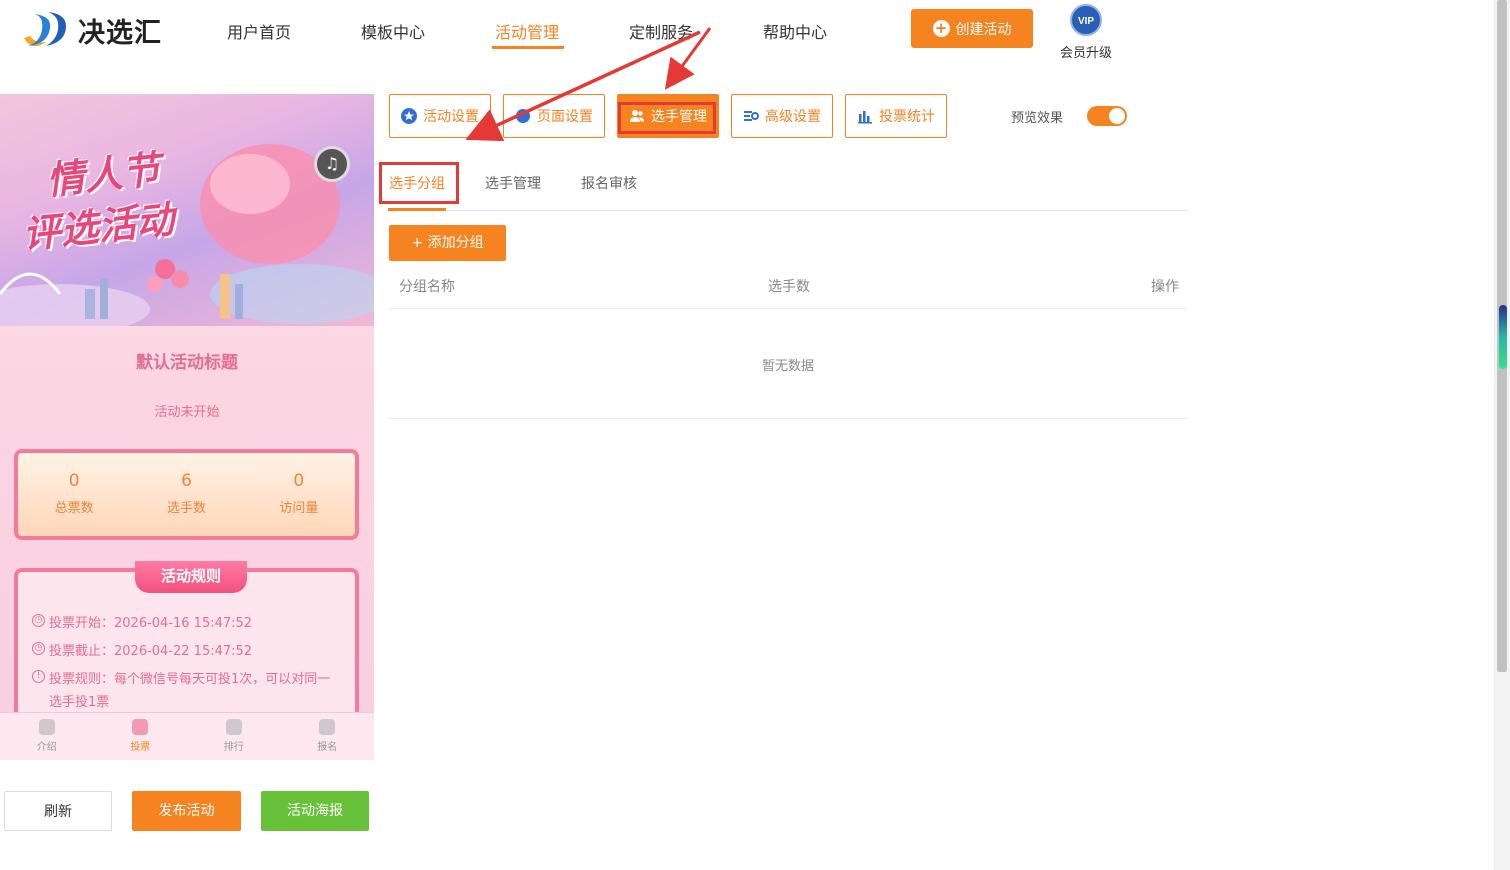 Image resolution: width=1510 pixels, height=870 pixels. What do you see at coordinates (393, 31) in the screenshot?
I see `nav-template-center: 模板中心` at bounding box center [393, 31].